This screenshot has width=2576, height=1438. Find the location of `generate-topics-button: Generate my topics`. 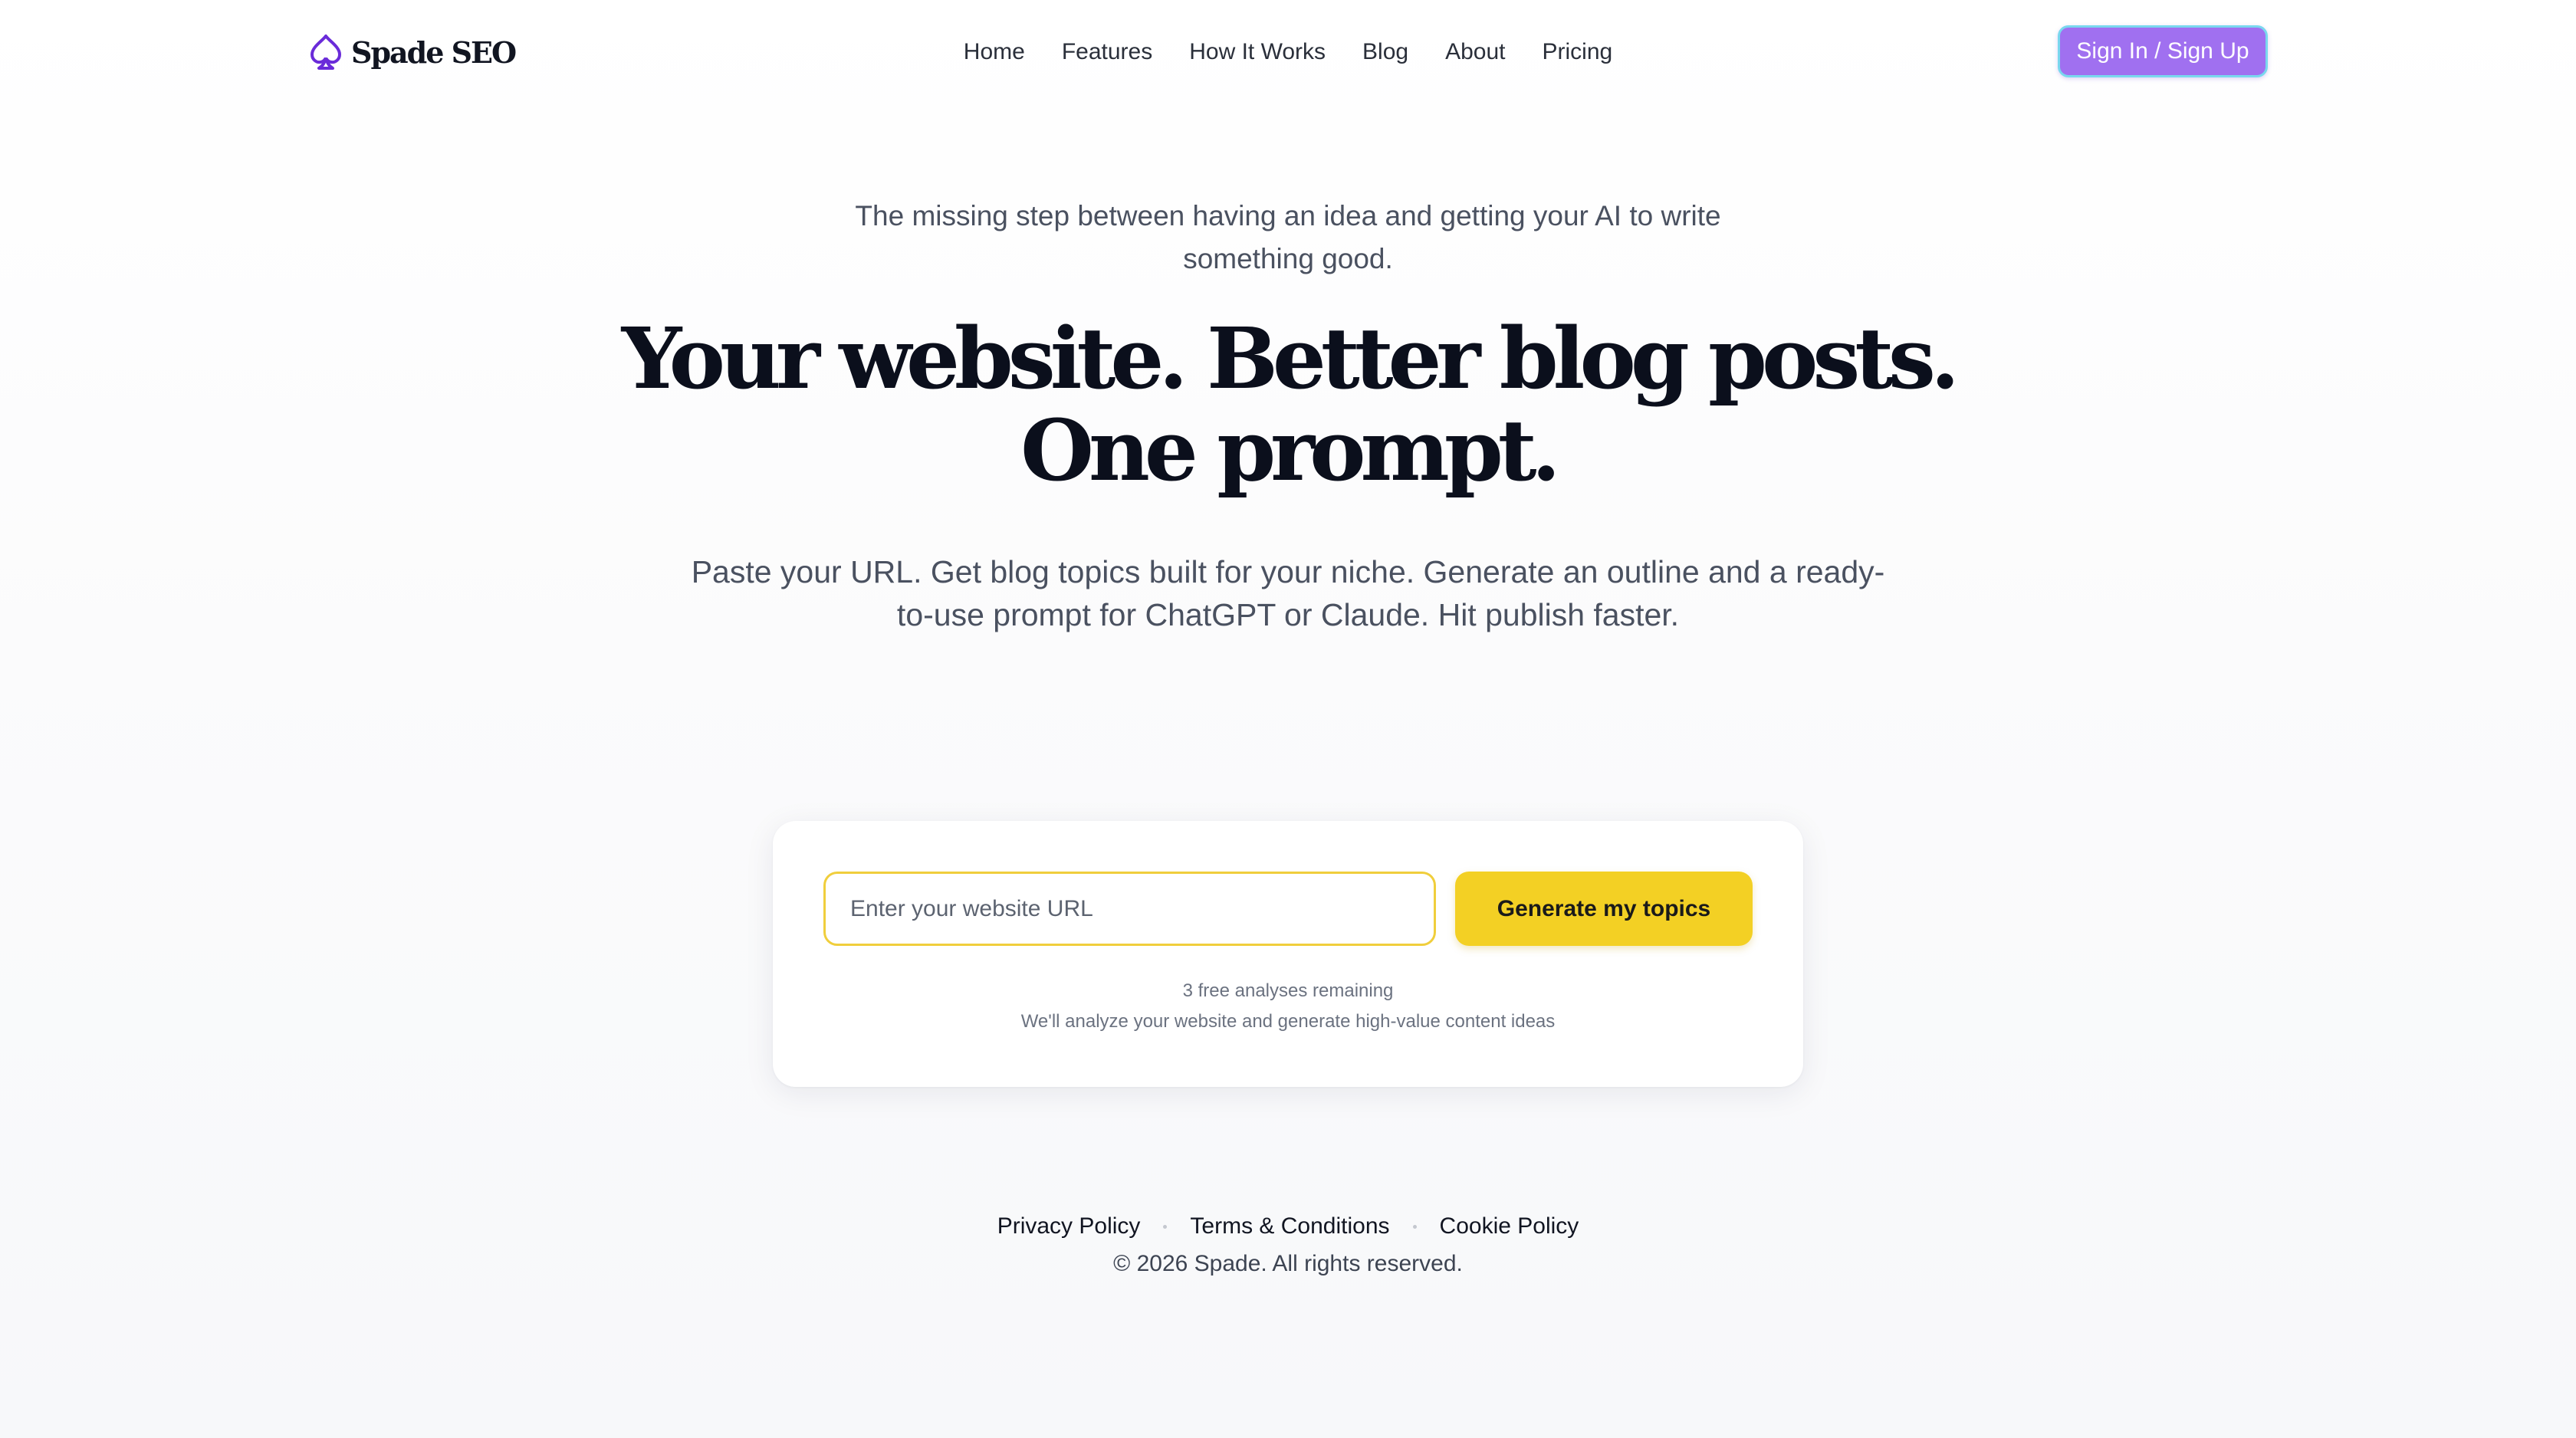

generate-topics-button: Generate my topics is located at coordinates (1604, 909).